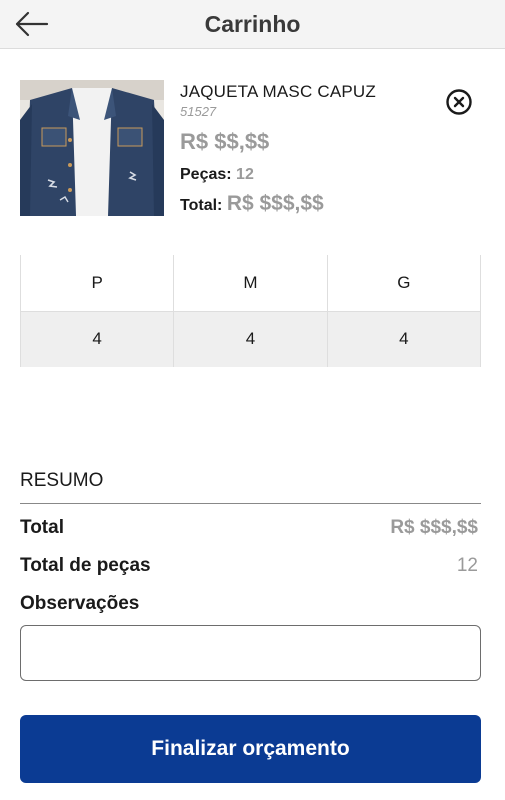  Describe the element at coordinates (278, 91) in the screenshot. I see `product-name: JAQUETA MASC CAPUZ` at that location.